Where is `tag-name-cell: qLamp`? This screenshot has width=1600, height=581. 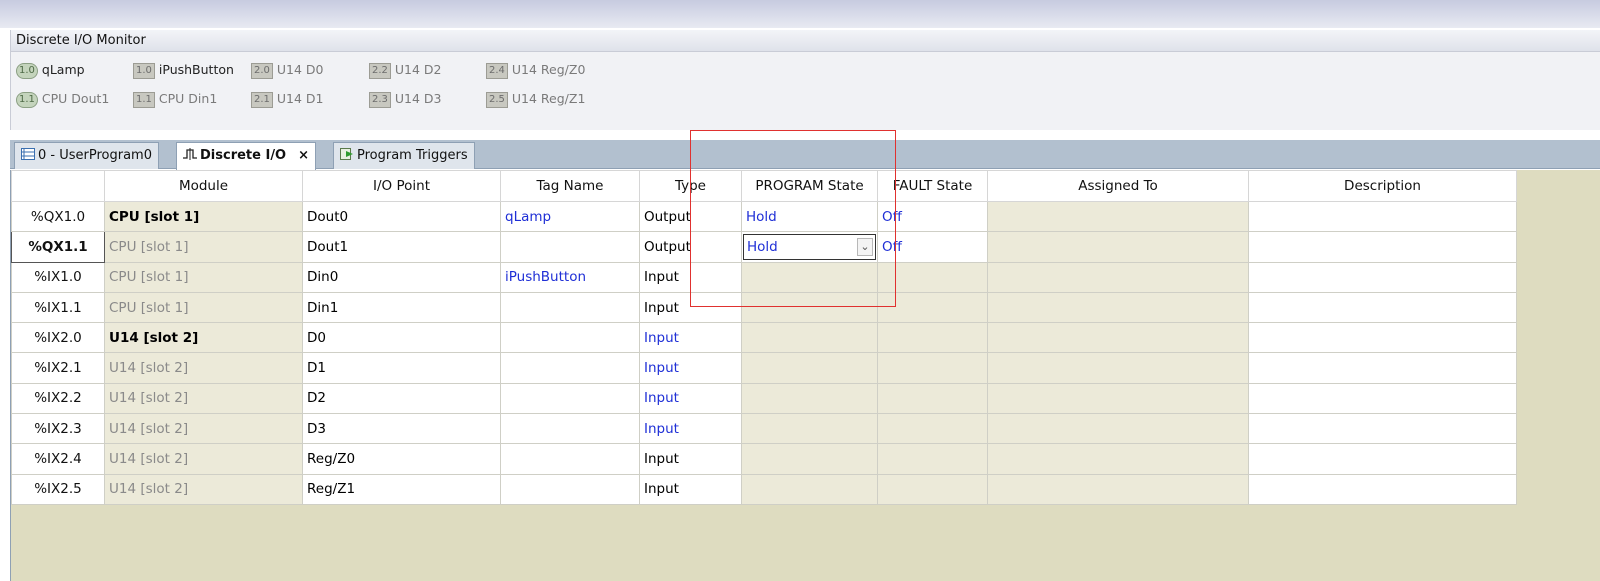
tag-name-cell: qLamp is located at coordinates (570, 216).